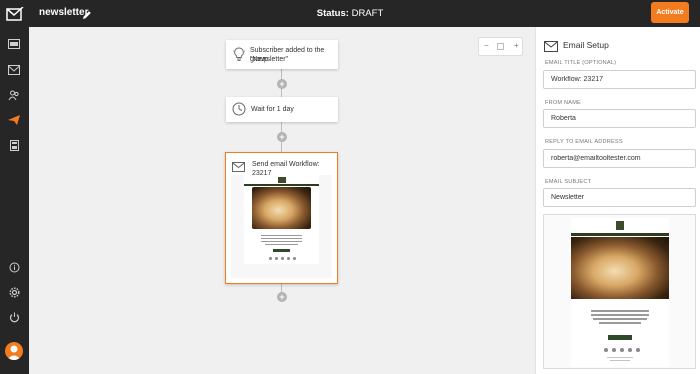 Image resolution: width=700 pixels, height=374 pixels. I want to click on status-value: DRAFT, so click(367, 13).